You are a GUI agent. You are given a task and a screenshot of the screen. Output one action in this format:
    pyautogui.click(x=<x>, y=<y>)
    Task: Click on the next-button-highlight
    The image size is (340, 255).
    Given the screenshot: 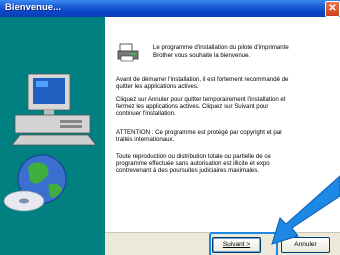 What is the action you would take?
    pyautogui.click(x=243, y=243)
    